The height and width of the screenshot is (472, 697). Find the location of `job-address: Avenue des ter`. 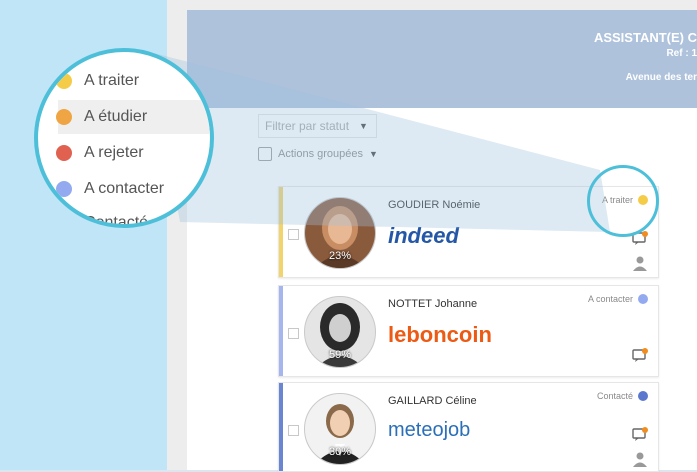

job-address: Avenue des ter is located at coordinates (661, 77).